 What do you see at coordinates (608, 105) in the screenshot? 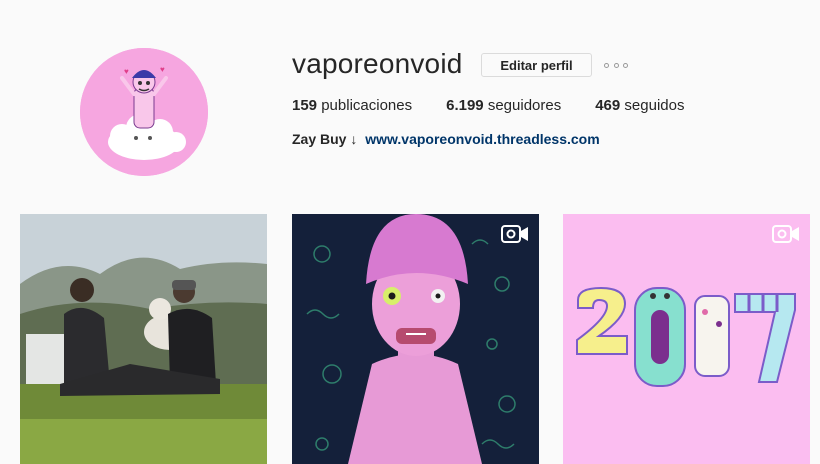
I see `following-count: 469` at bounding box center [608, 105].